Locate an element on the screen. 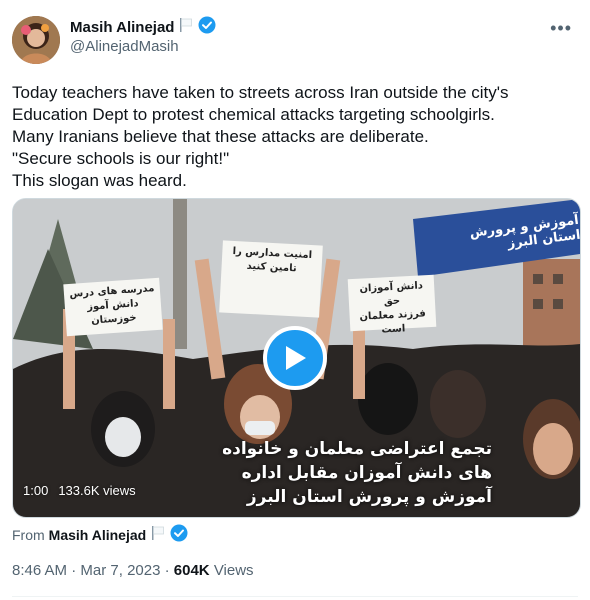 This screenshot has width=590, height=600. author-name-row: Masih Alinejad is located at coordinates (143, 27).